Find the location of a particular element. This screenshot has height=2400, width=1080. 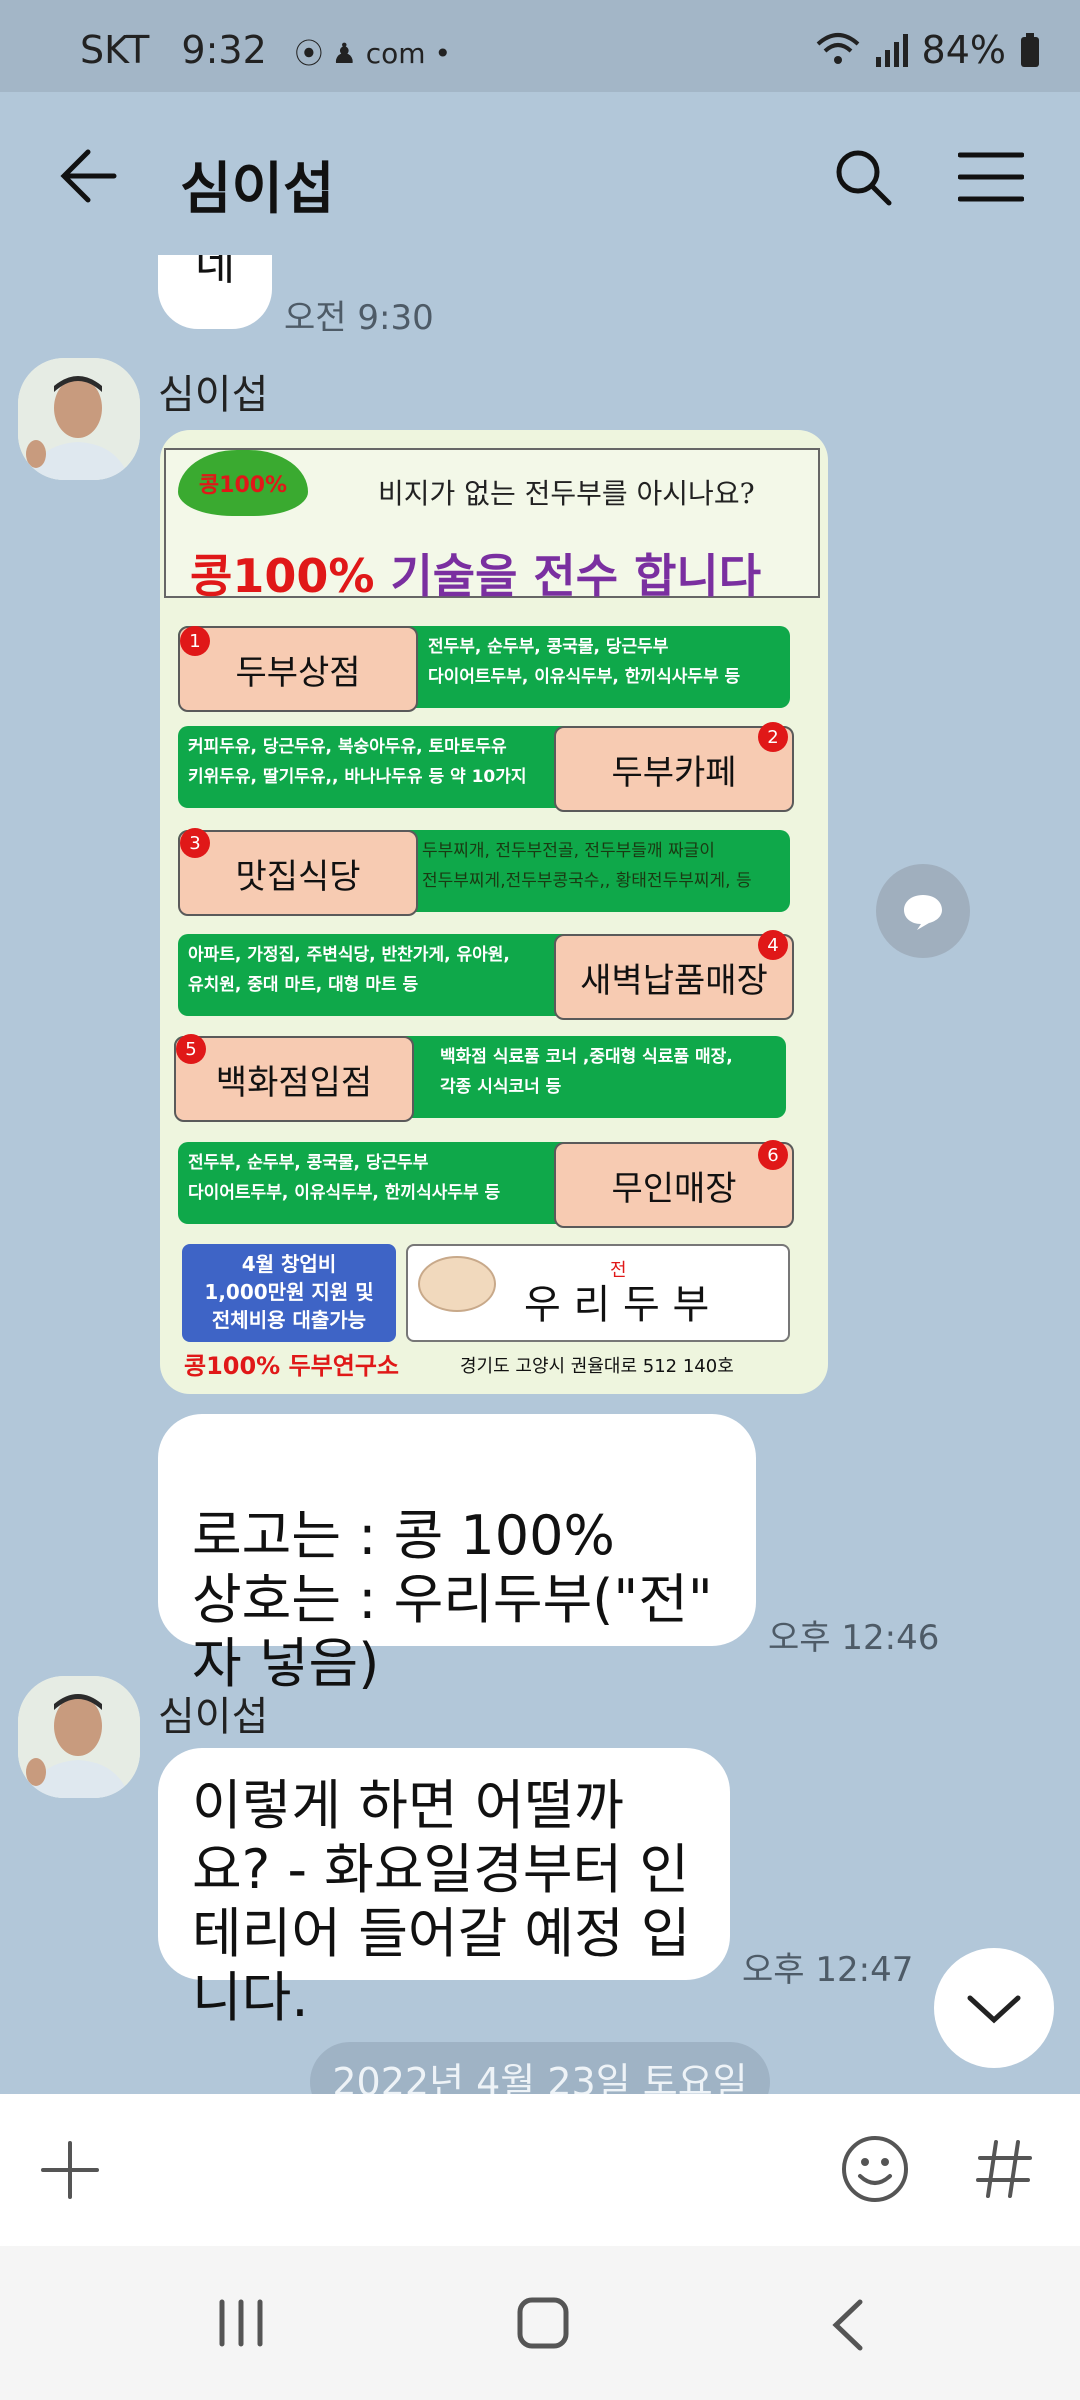

chevron-down-icon is located at coordinates (994, 2009).